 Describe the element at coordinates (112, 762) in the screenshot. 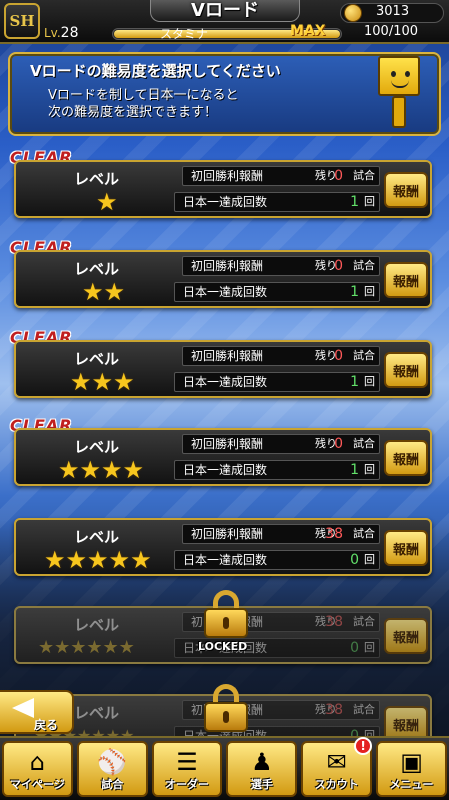

I see `match-icon: ⚾` at that location.